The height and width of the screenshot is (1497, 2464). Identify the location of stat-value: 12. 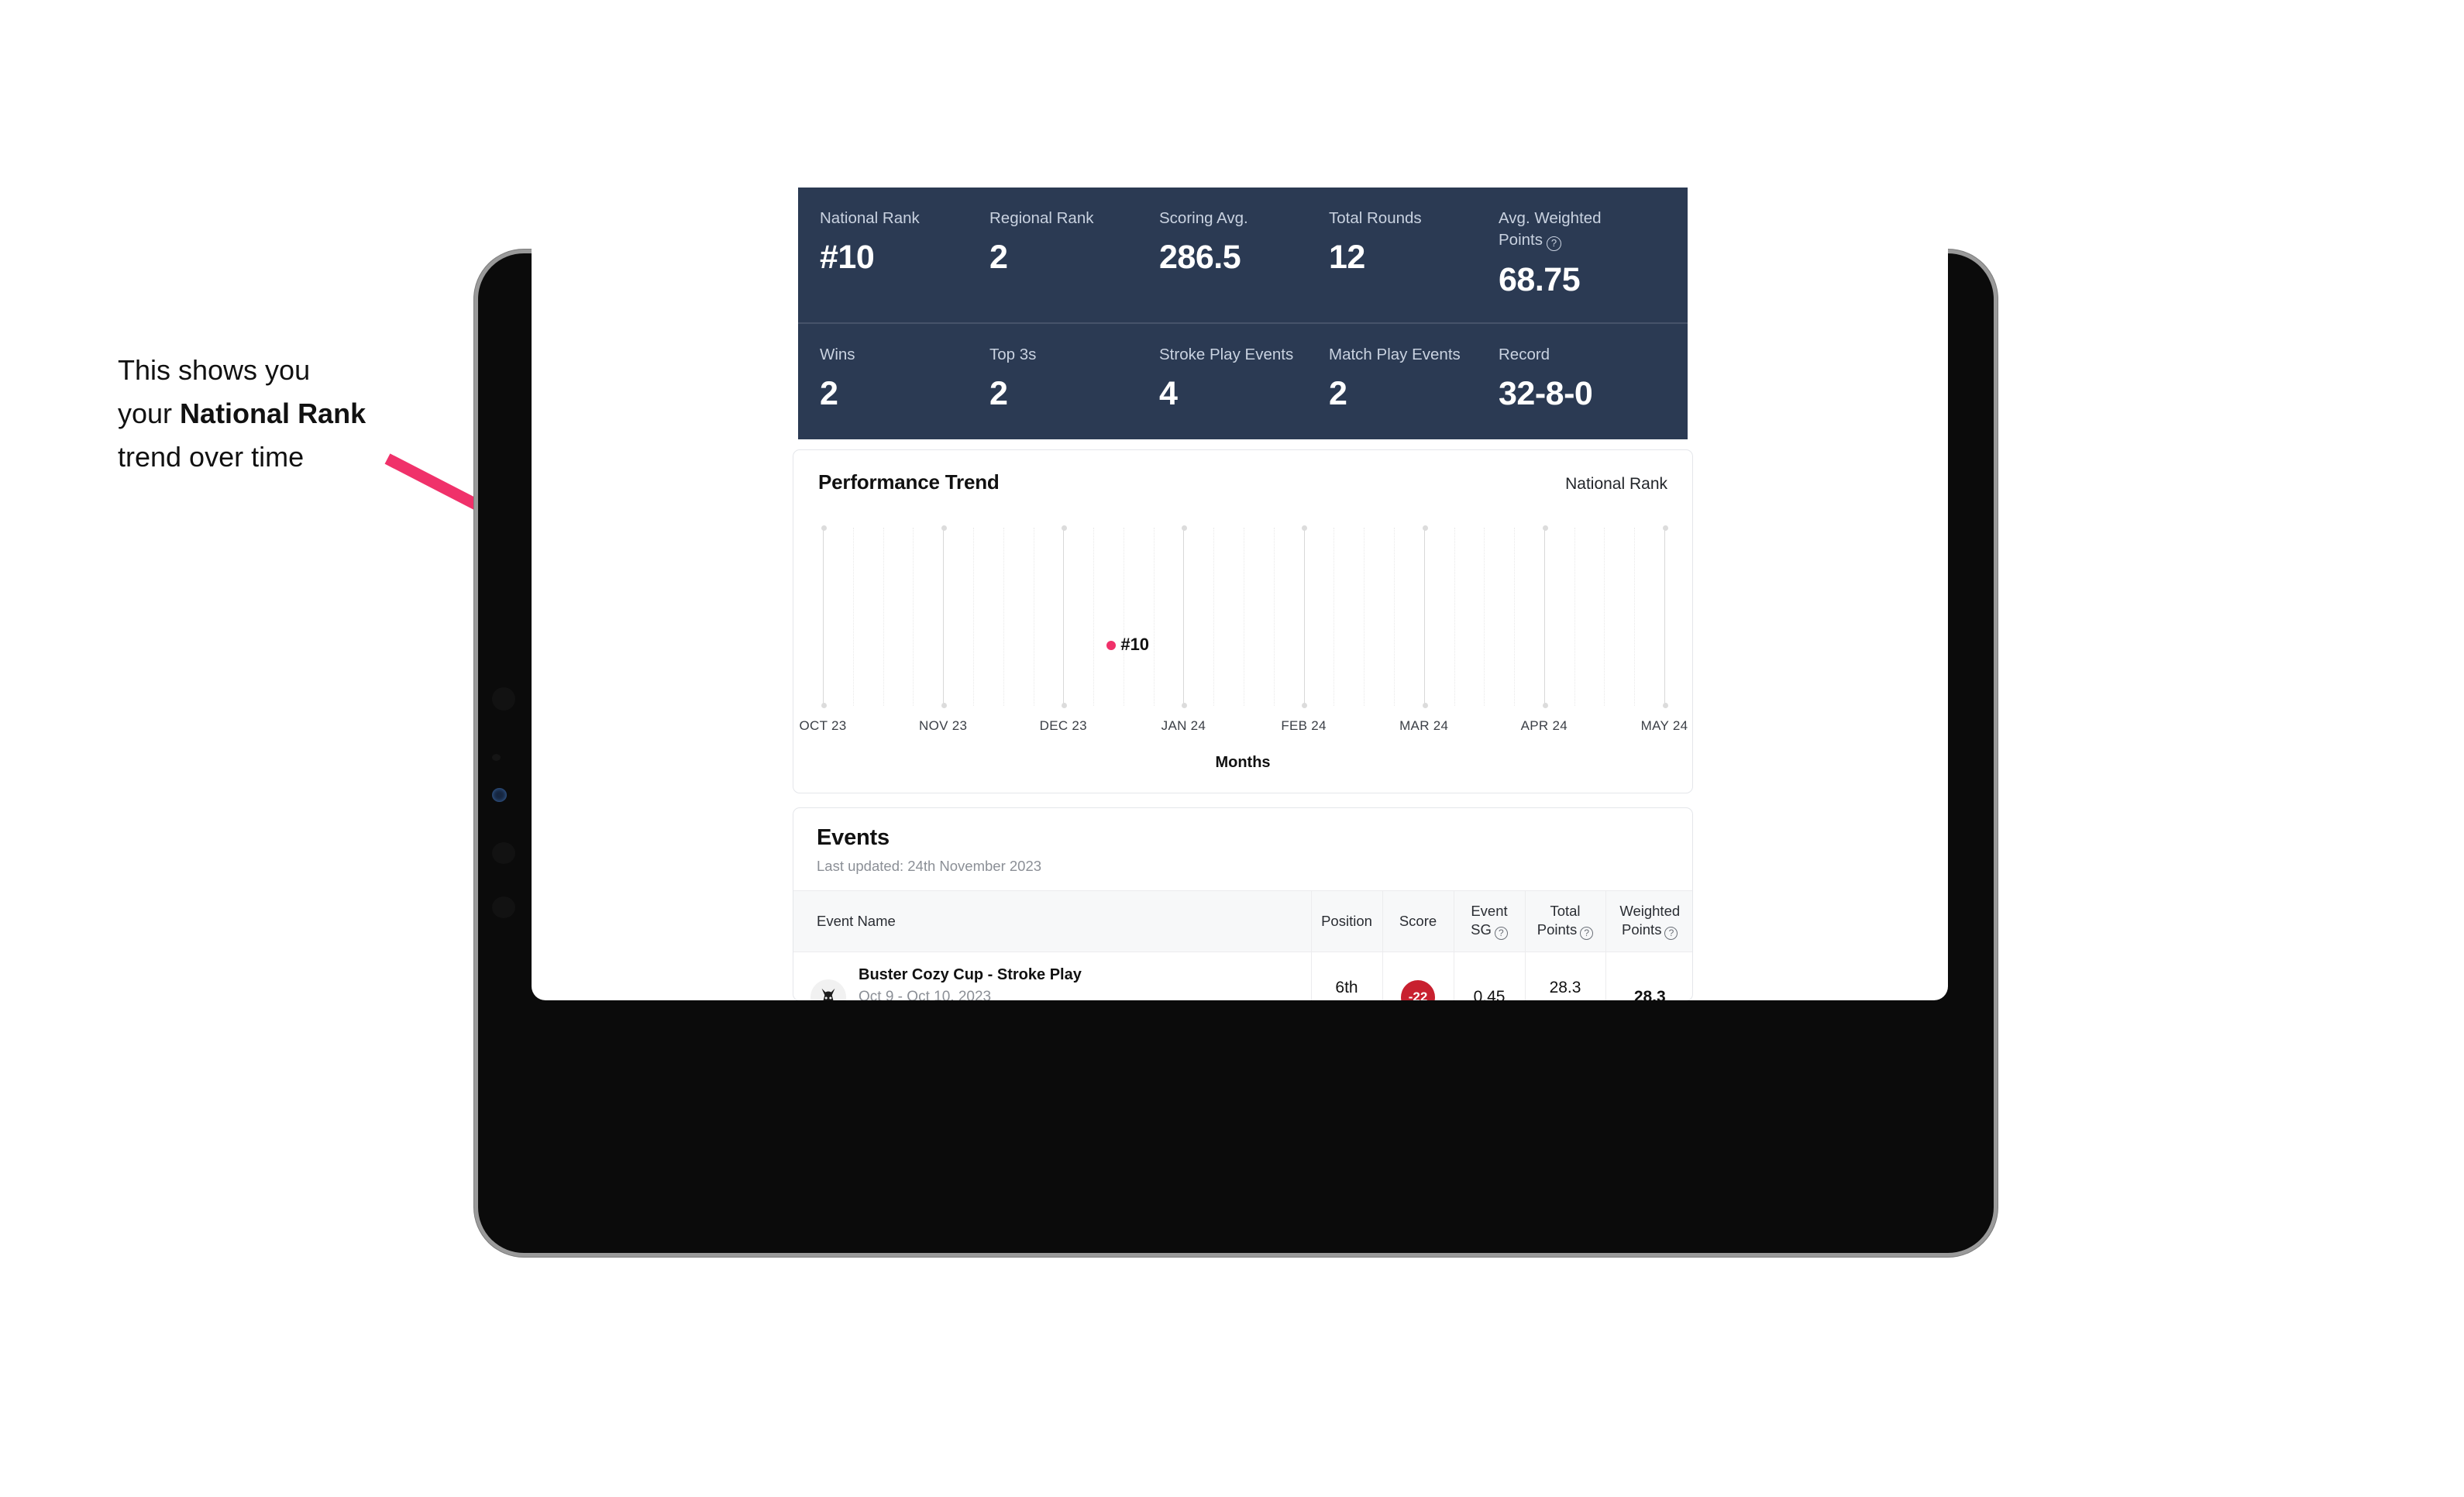
(1347, 258).